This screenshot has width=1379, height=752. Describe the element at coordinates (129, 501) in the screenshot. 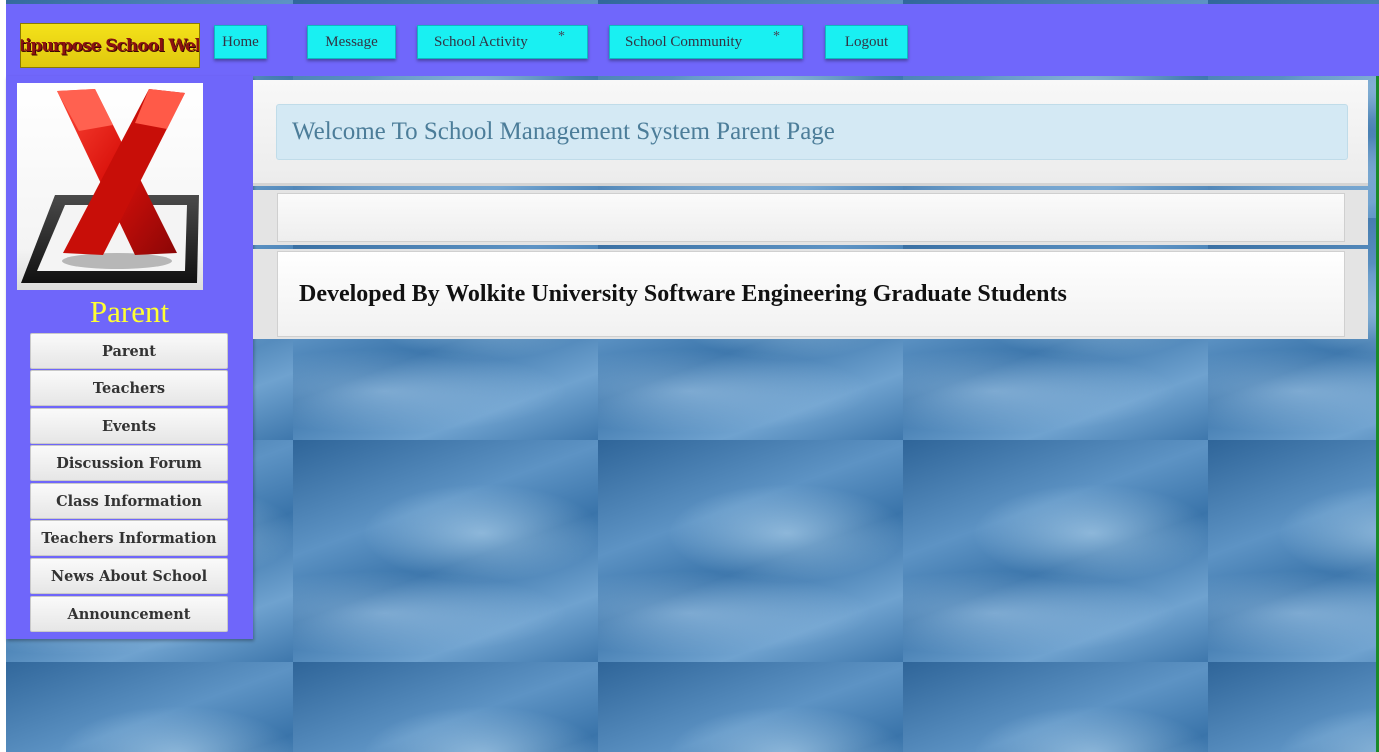

I see `sidebar-item-class-information: Class Information` at that location.